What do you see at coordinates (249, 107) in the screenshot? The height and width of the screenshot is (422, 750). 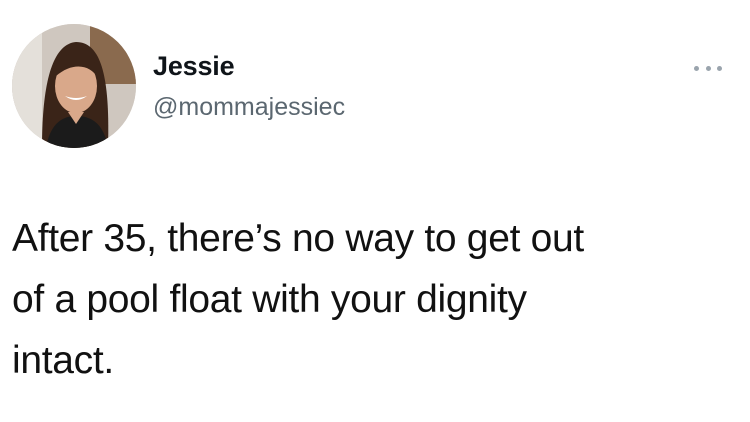 I see `author-handle: @mommajessiec` at bounding box center [249, 107].